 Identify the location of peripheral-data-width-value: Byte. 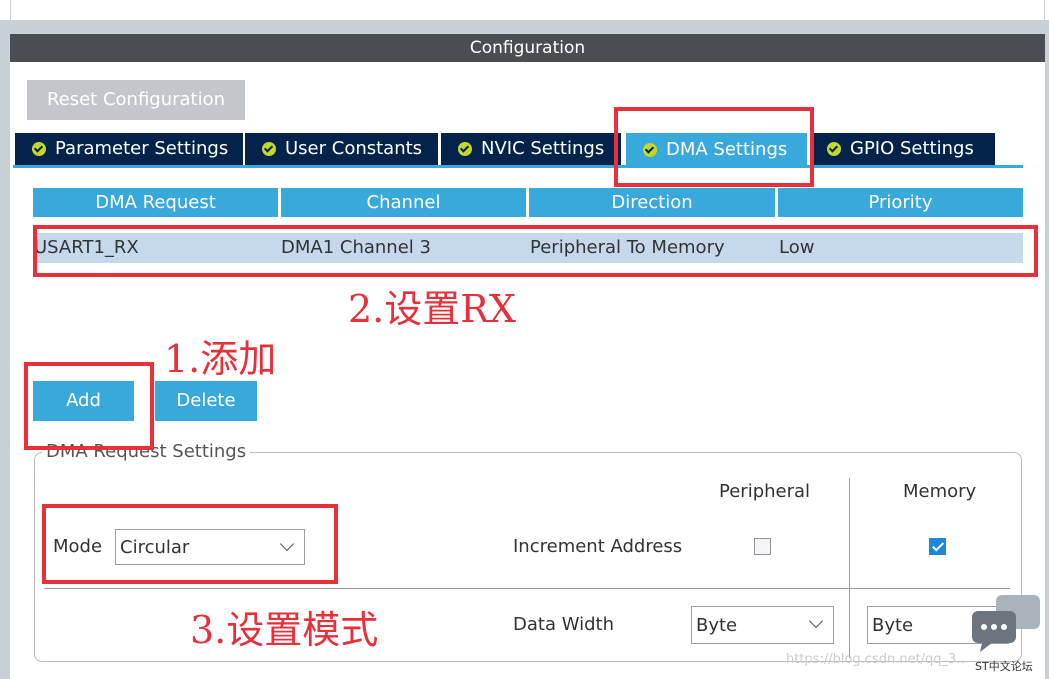
(716, 625).